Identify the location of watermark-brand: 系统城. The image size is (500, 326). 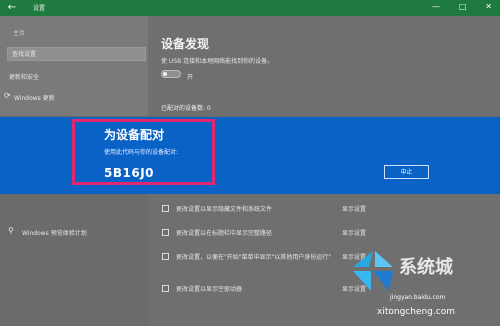
(426, 267).